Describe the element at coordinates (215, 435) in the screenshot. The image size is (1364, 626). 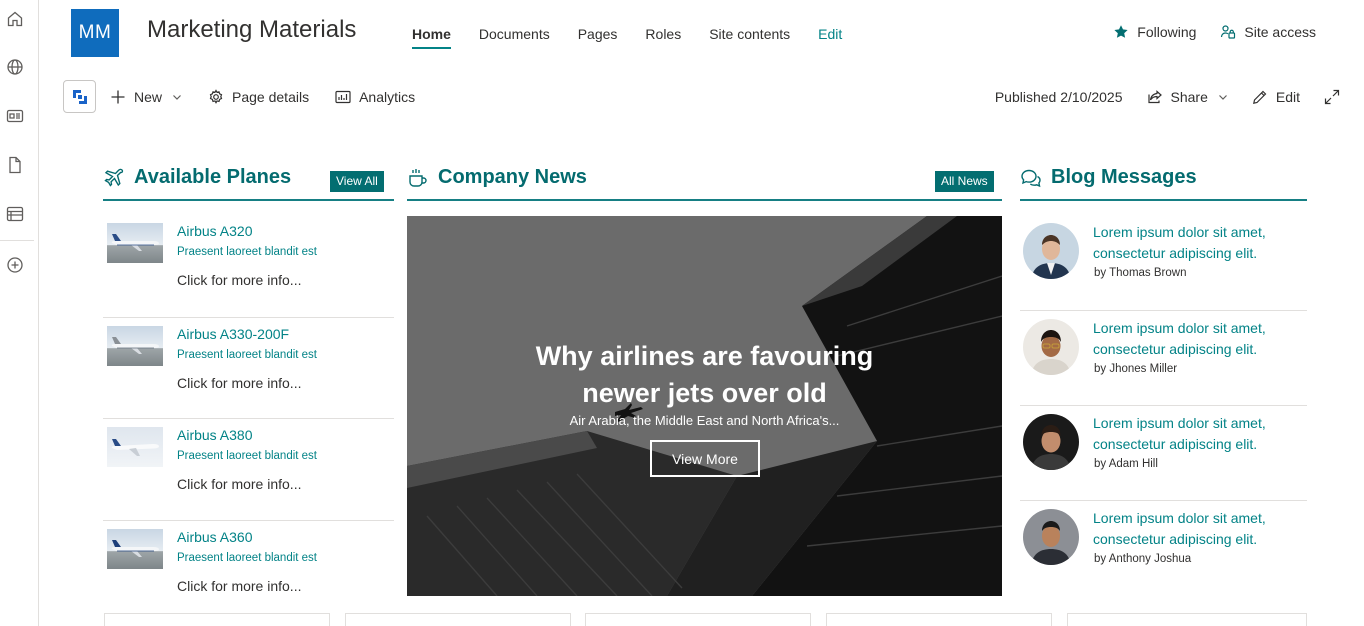
I see `plane-name: Airbus A380` at that location.